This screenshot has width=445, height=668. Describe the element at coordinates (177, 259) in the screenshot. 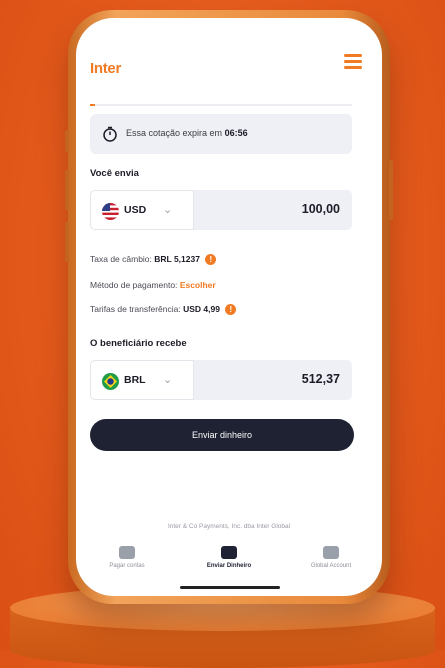

I see `exchange-rate-value: BRL 5,1237` at that location.